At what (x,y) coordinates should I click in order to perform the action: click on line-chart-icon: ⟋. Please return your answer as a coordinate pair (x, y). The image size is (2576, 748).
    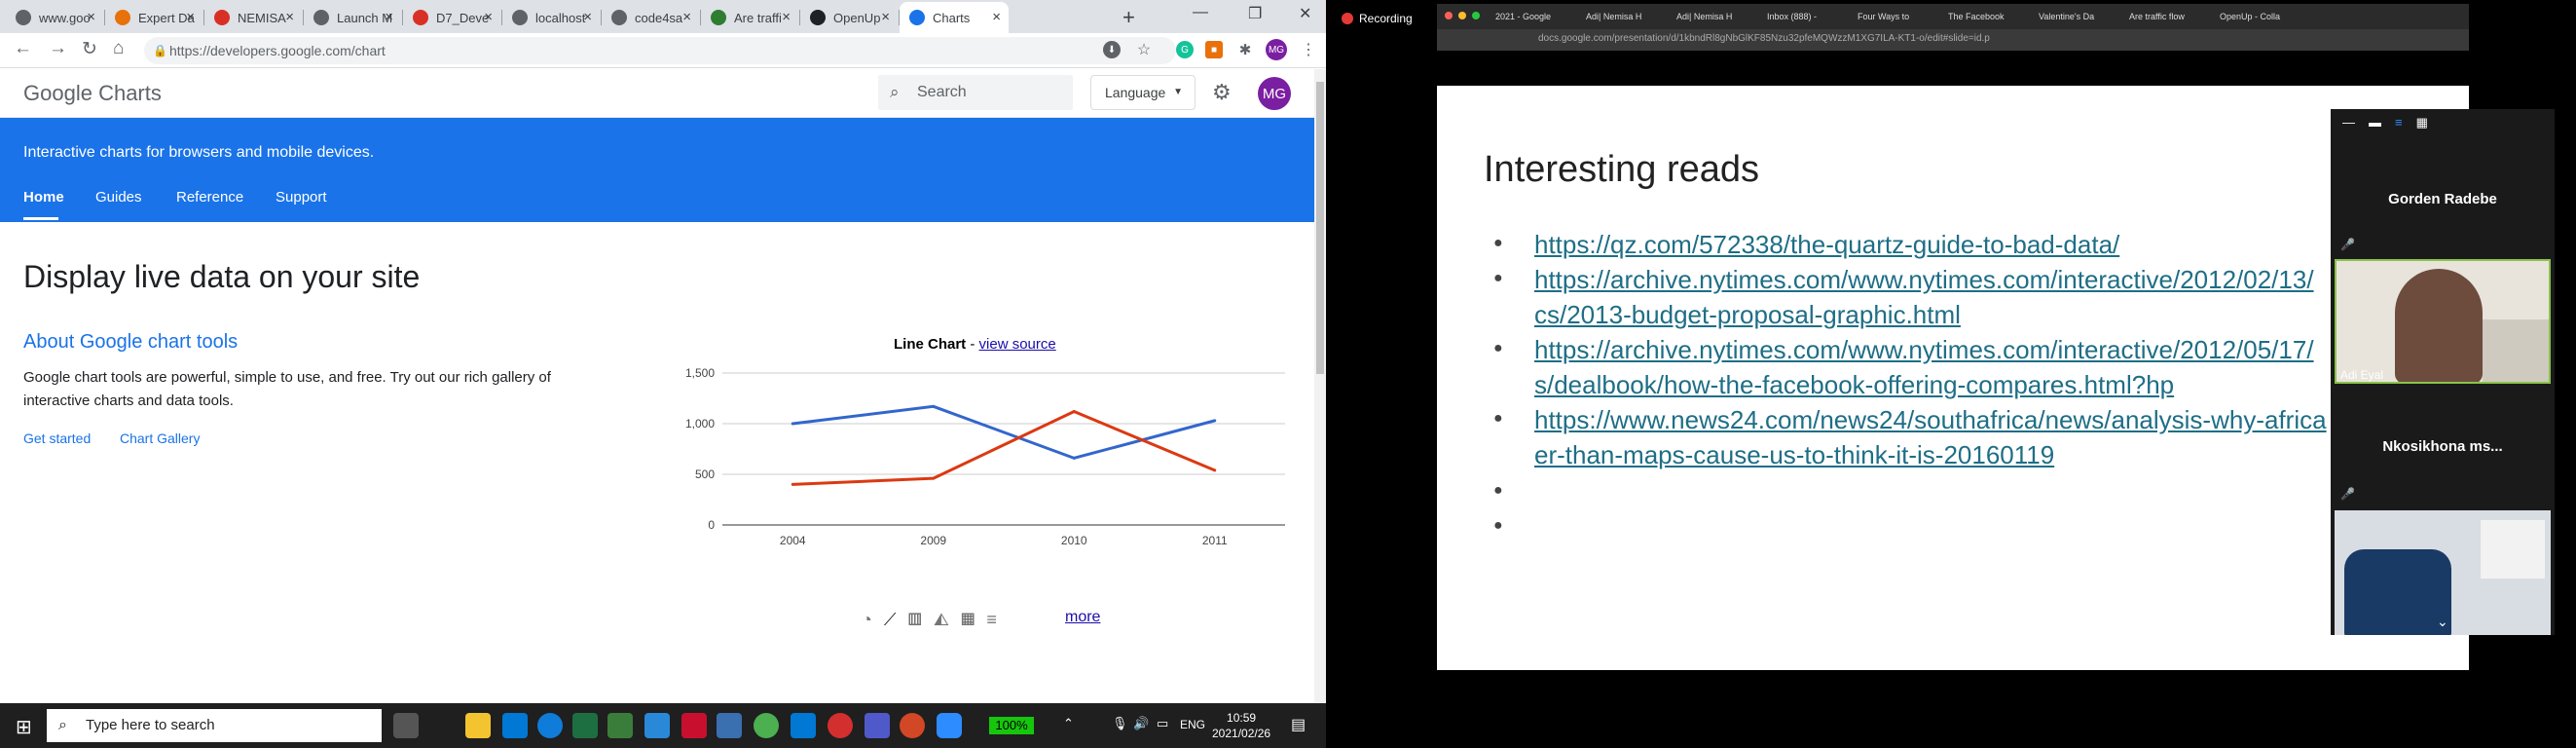
    Looking at the image, I should click on (896, 620).